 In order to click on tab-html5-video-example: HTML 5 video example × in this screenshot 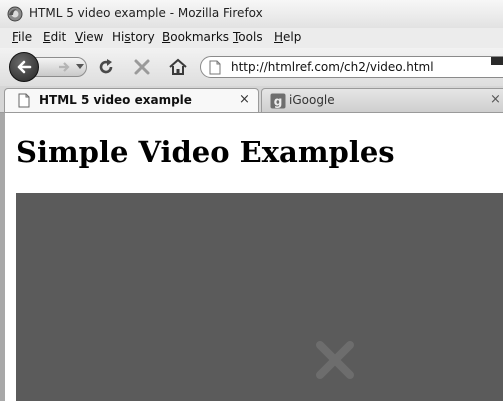, I will do `click(131, 100)`.